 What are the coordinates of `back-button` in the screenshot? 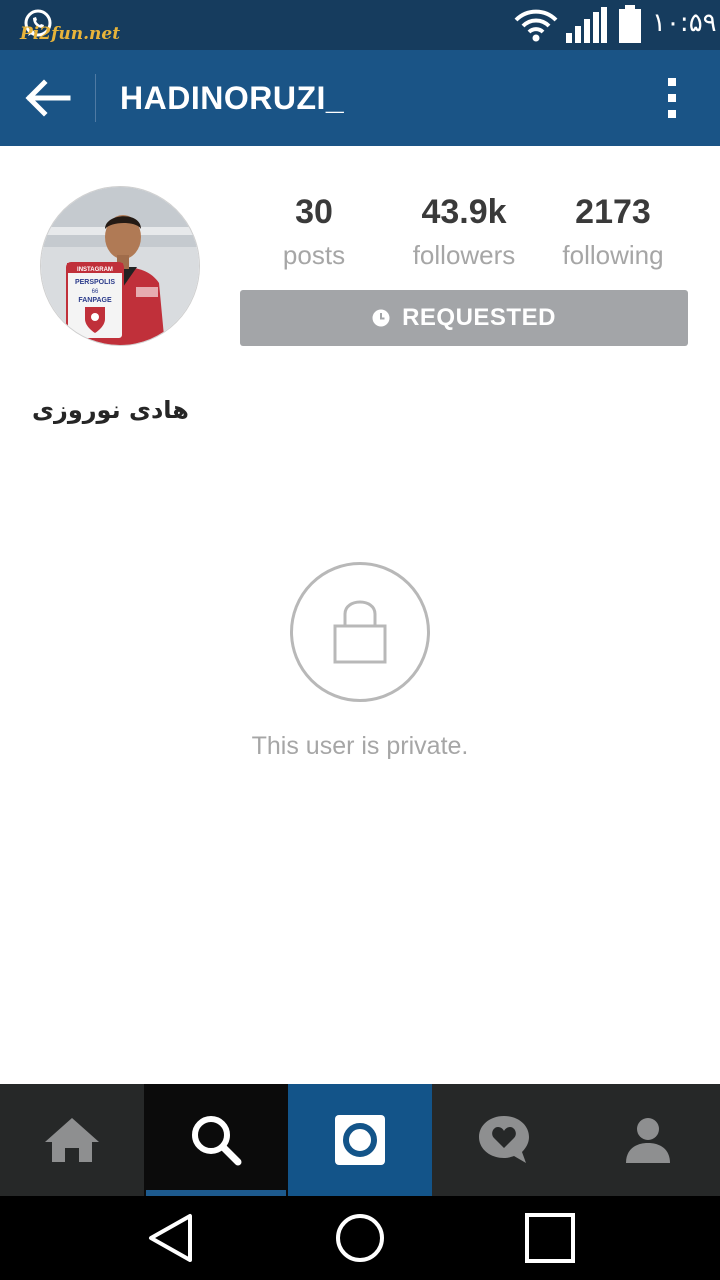 It's located at (48, 98).